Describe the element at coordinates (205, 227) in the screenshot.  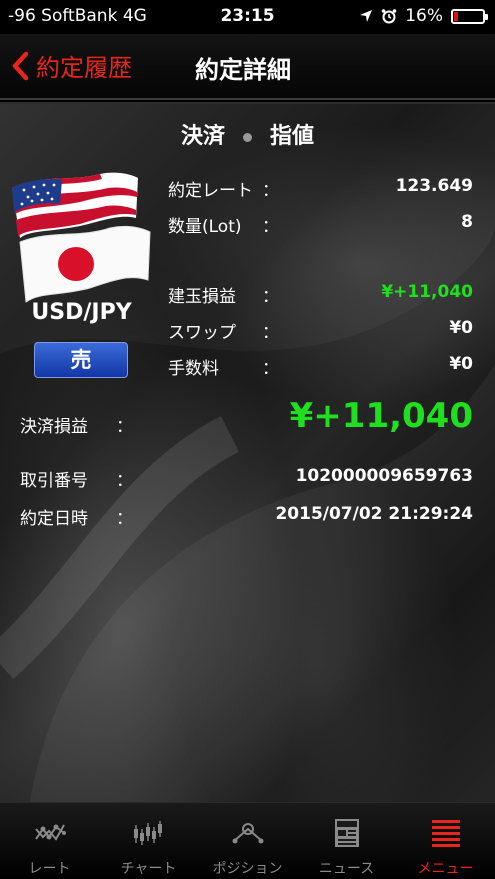
I see `lot-label: 数量(Lot)` at that location.